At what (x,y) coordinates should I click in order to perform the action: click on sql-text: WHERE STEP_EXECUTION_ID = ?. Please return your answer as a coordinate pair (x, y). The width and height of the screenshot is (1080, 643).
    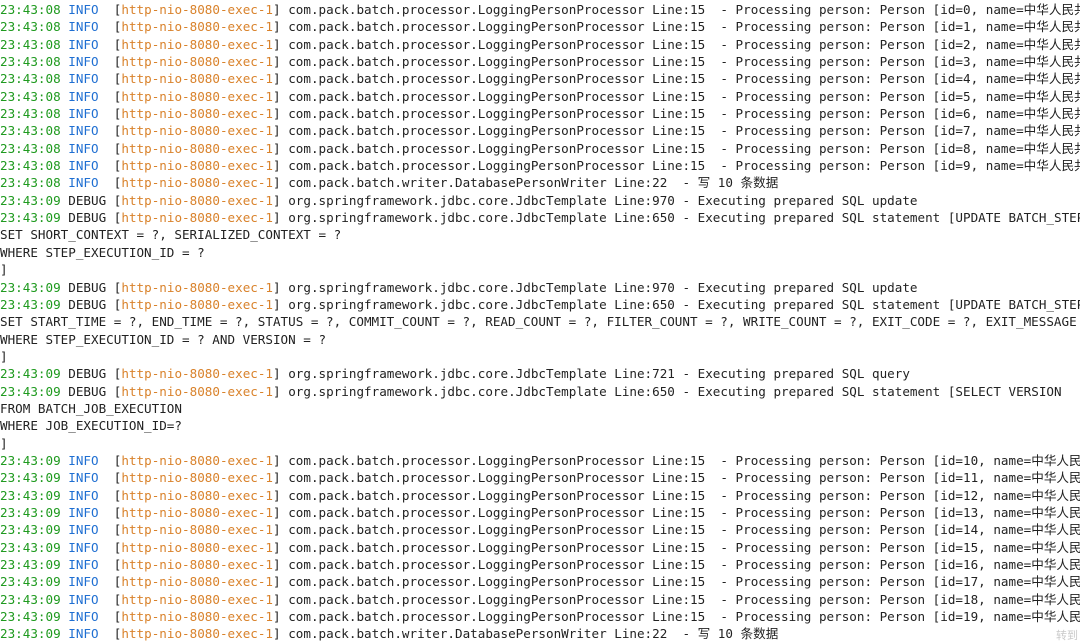
    Looking at the image, I should click on (102, 252).